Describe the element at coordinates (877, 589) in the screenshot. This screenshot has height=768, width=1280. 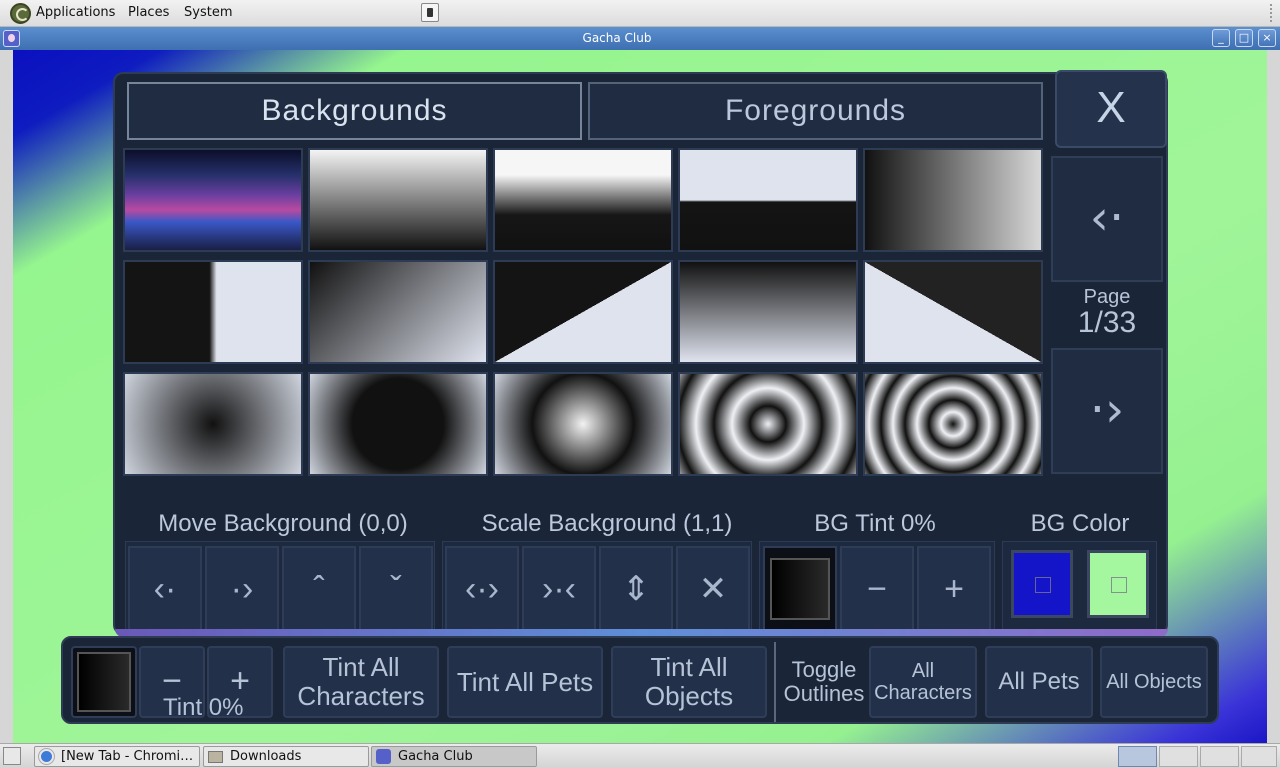
I see `tint-decrease-button: −` at that location.